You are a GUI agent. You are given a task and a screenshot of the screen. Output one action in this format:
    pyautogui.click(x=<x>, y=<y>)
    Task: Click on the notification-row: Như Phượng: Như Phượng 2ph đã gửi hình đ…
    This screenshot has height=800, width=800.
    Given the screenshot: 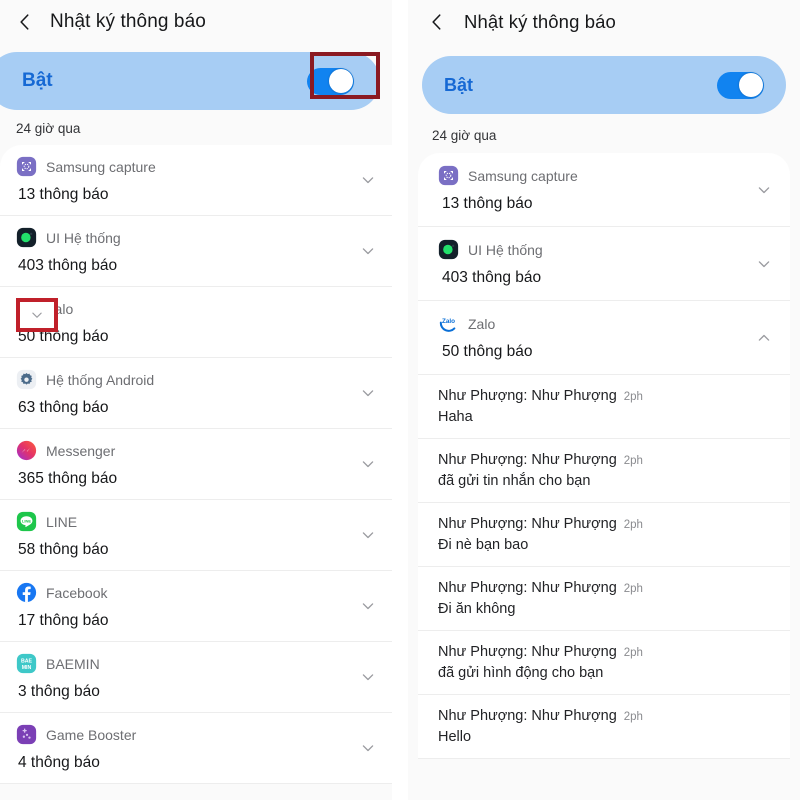 What is the action you would take?
    pyautogui.click(x=604, y=663)
    